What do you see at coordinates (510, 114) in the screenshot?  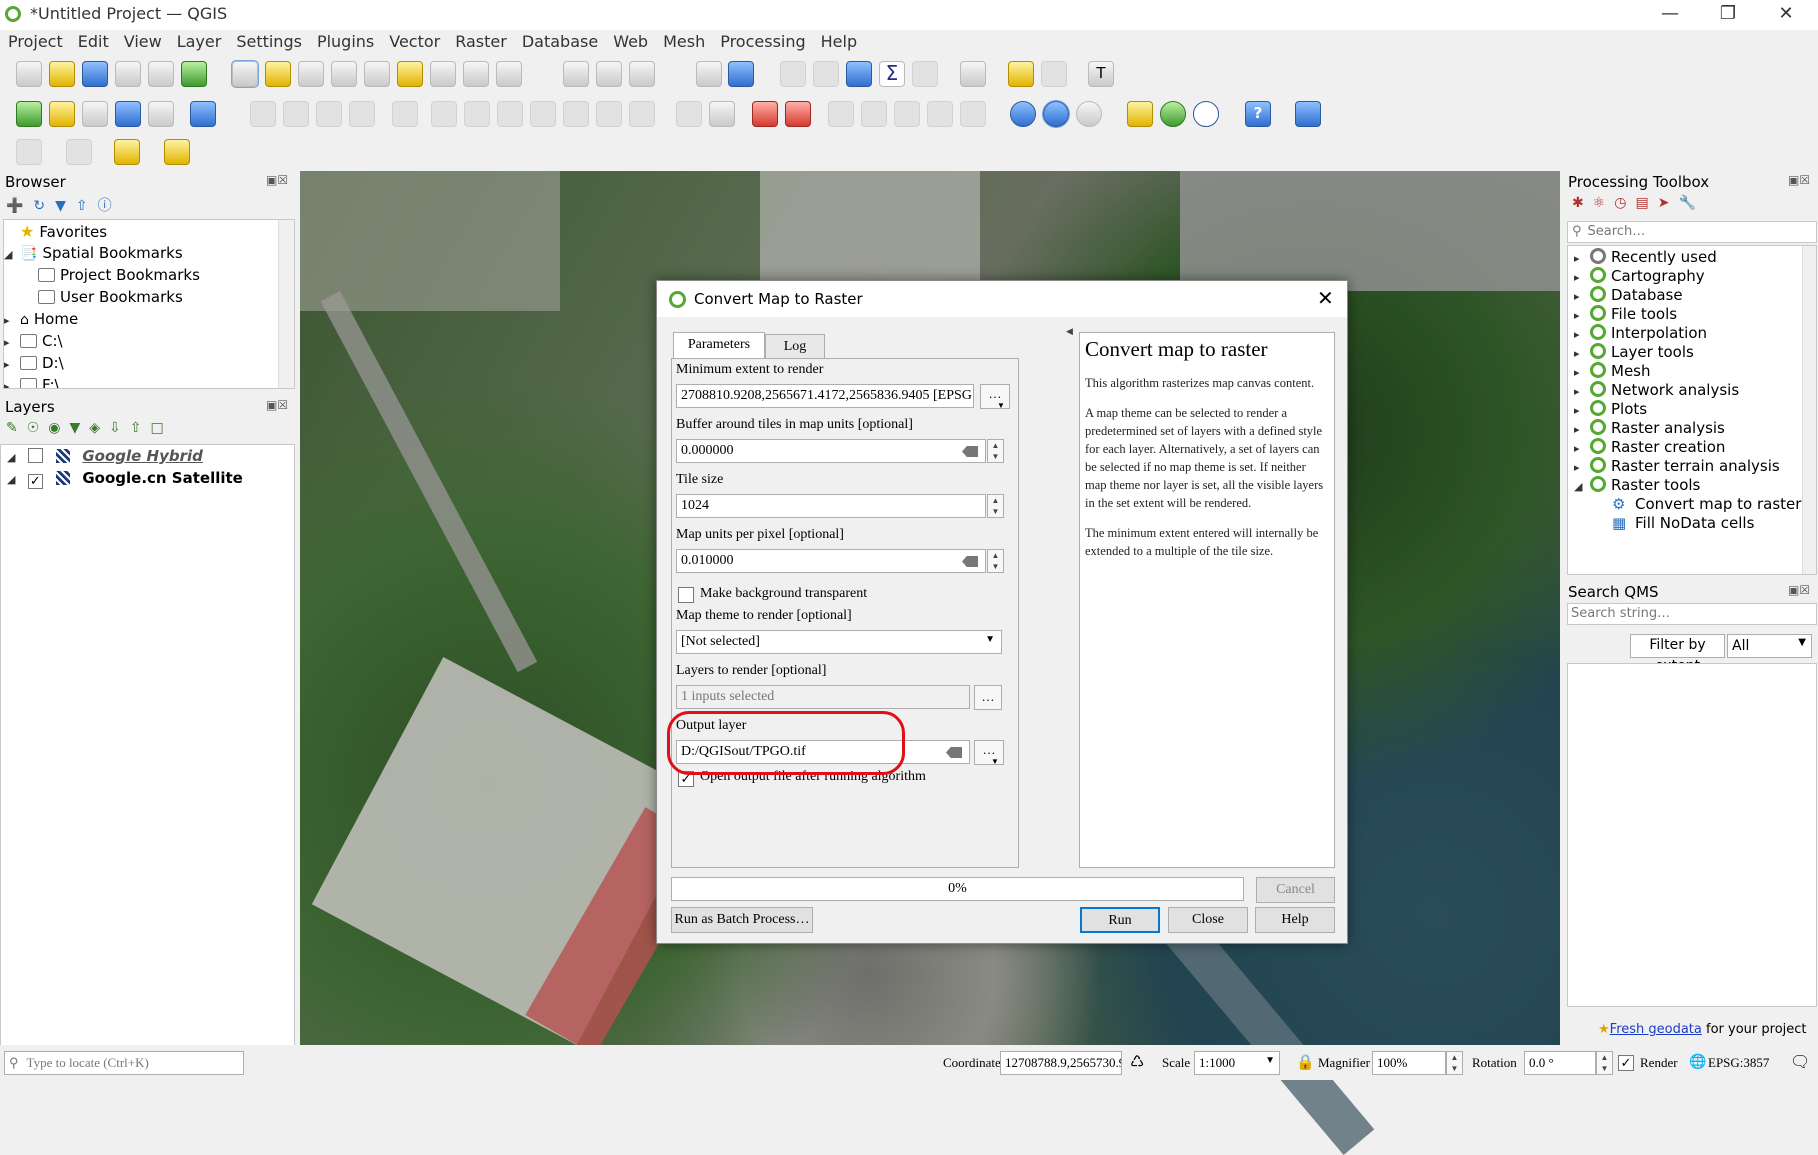 I see `cut-features-icon` at bounding box center [510, 114].